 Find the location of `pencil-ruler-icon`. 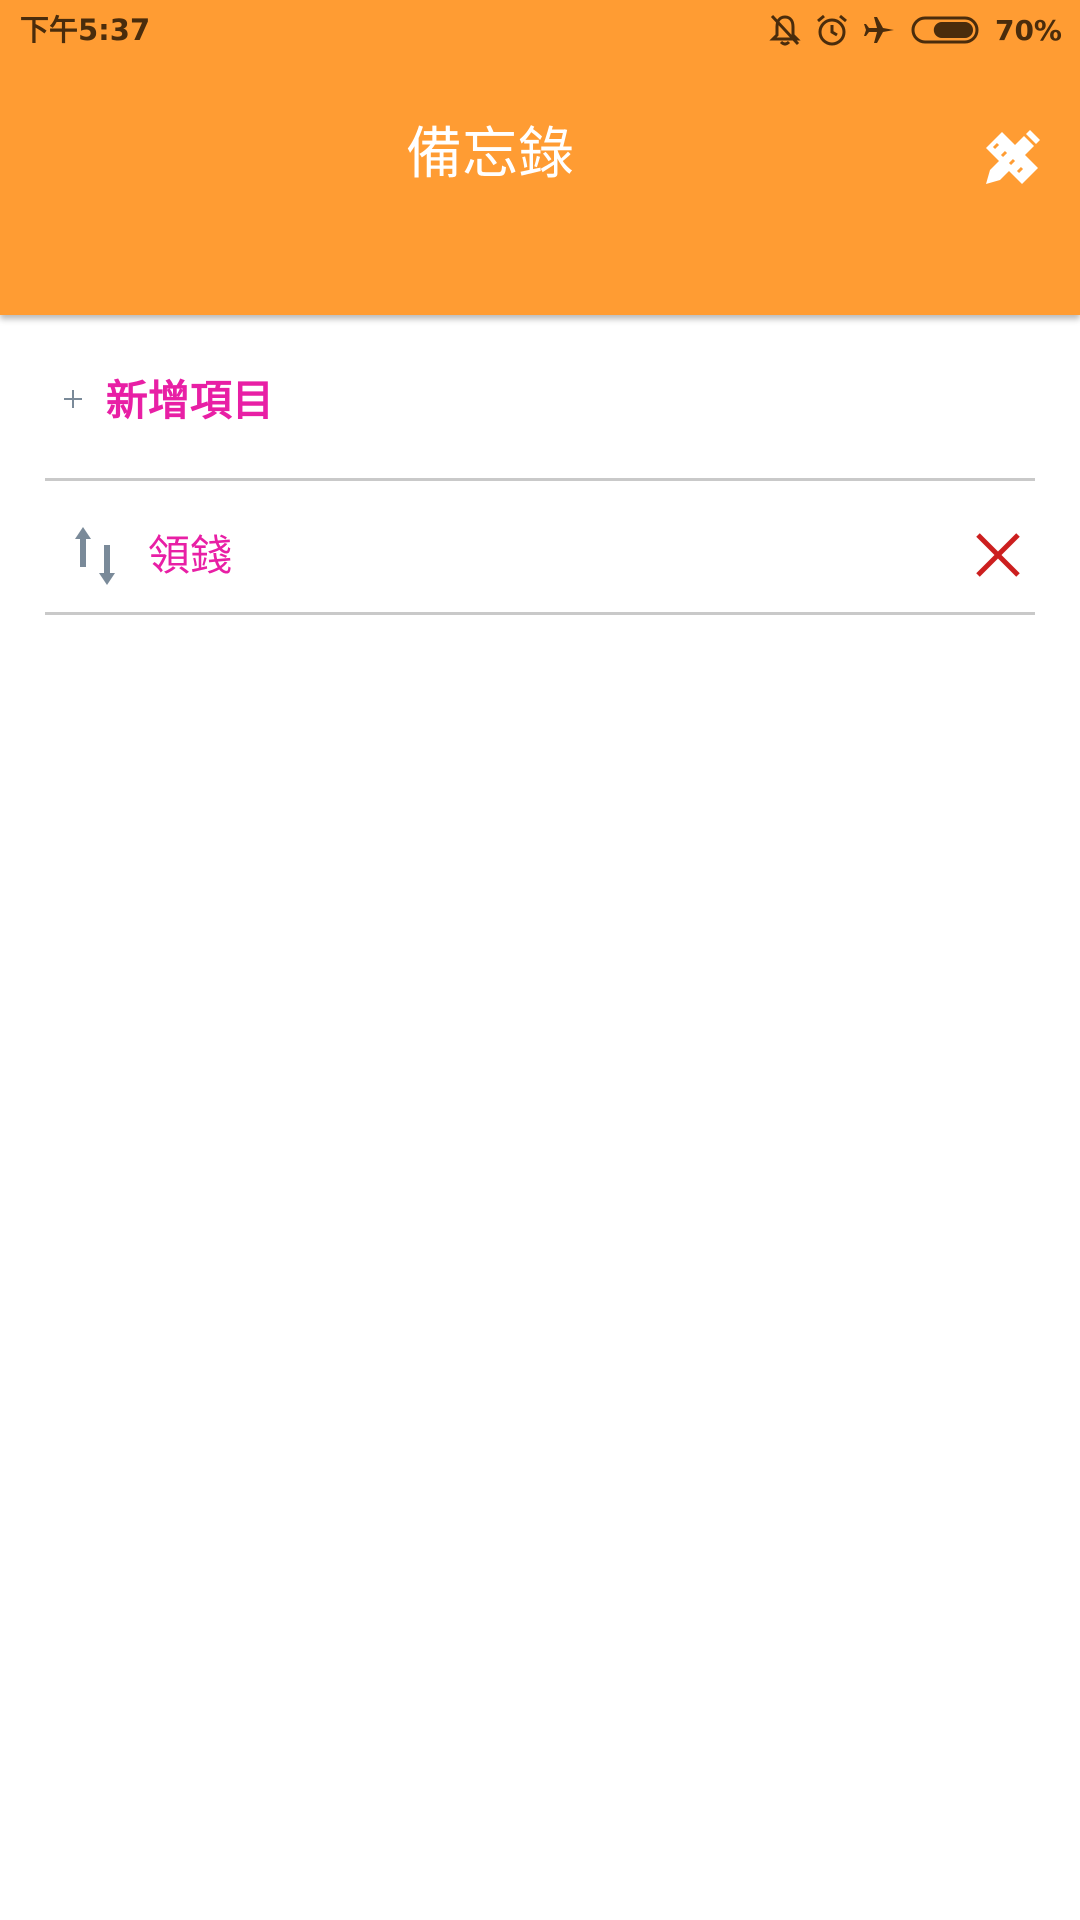

pencil-ruler-icon is located at coordinates (1012, 158).